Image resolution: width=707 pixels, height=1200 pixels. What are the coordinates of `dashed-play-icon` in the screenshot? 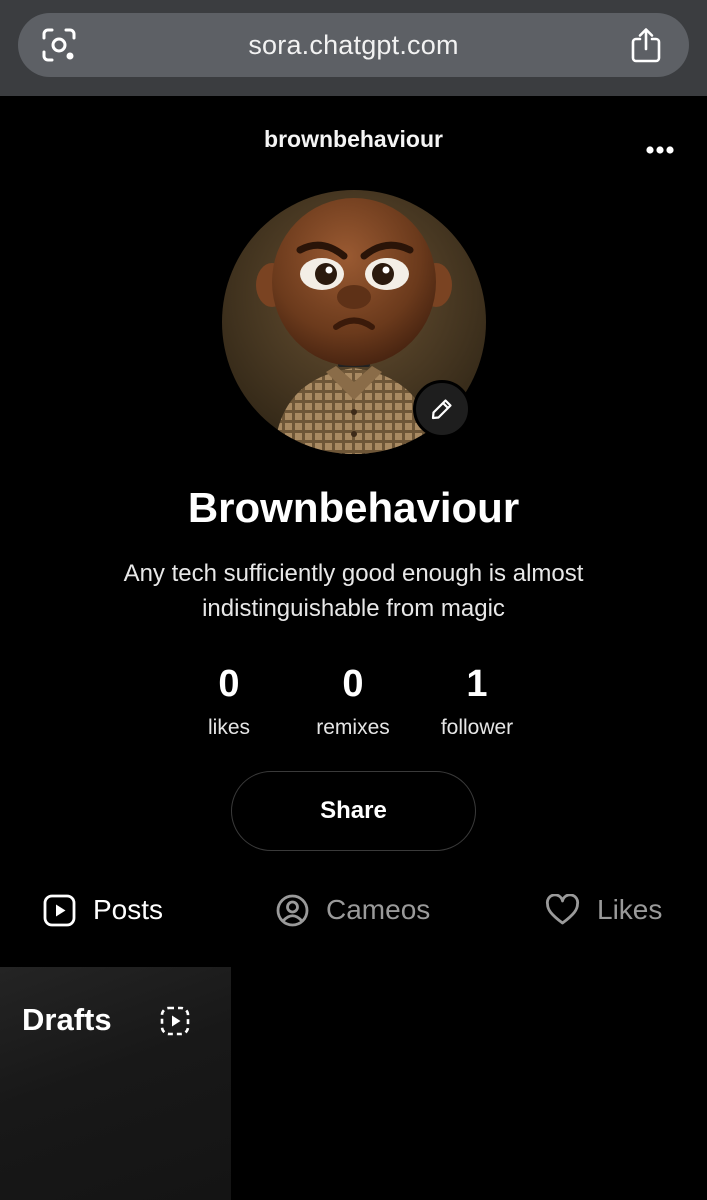 It's located at (175, 1021).